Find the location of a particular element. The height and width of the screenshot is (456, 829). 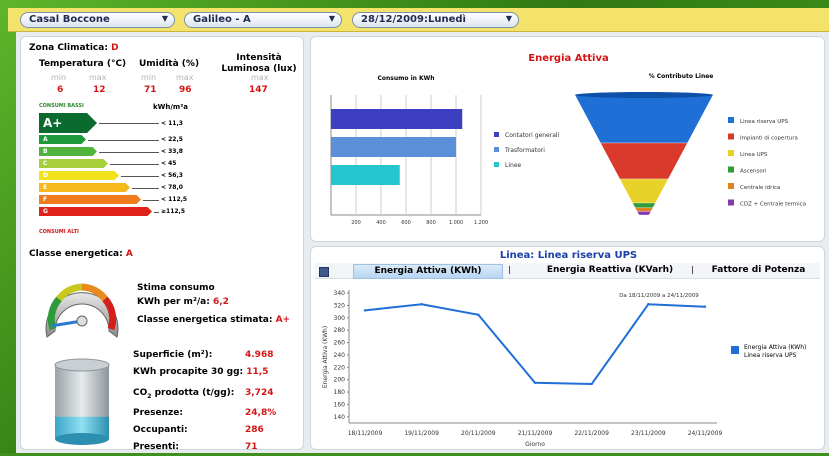

lux-label: Intensità Luminosa (lux) is located at coordinates (259, 63).